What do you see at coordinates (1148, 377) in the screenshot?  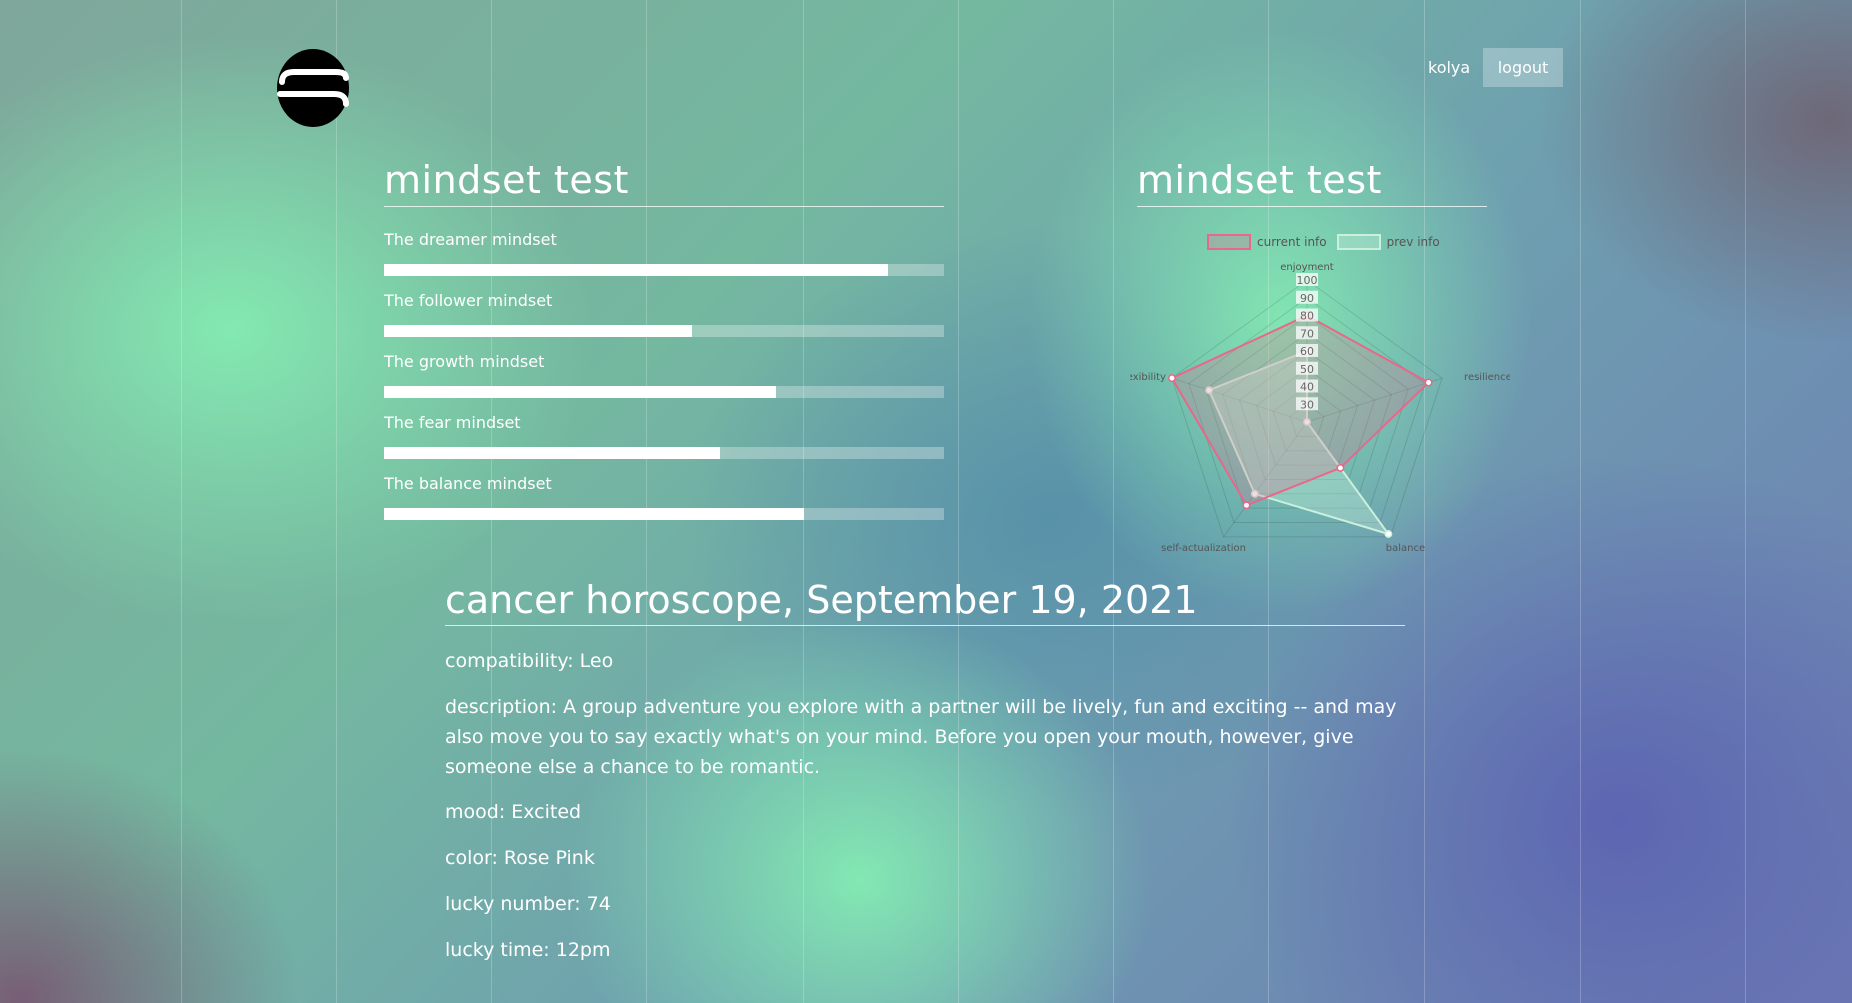 I see `radar-axis-label: flexibility` at bounding box center [1148, 377].